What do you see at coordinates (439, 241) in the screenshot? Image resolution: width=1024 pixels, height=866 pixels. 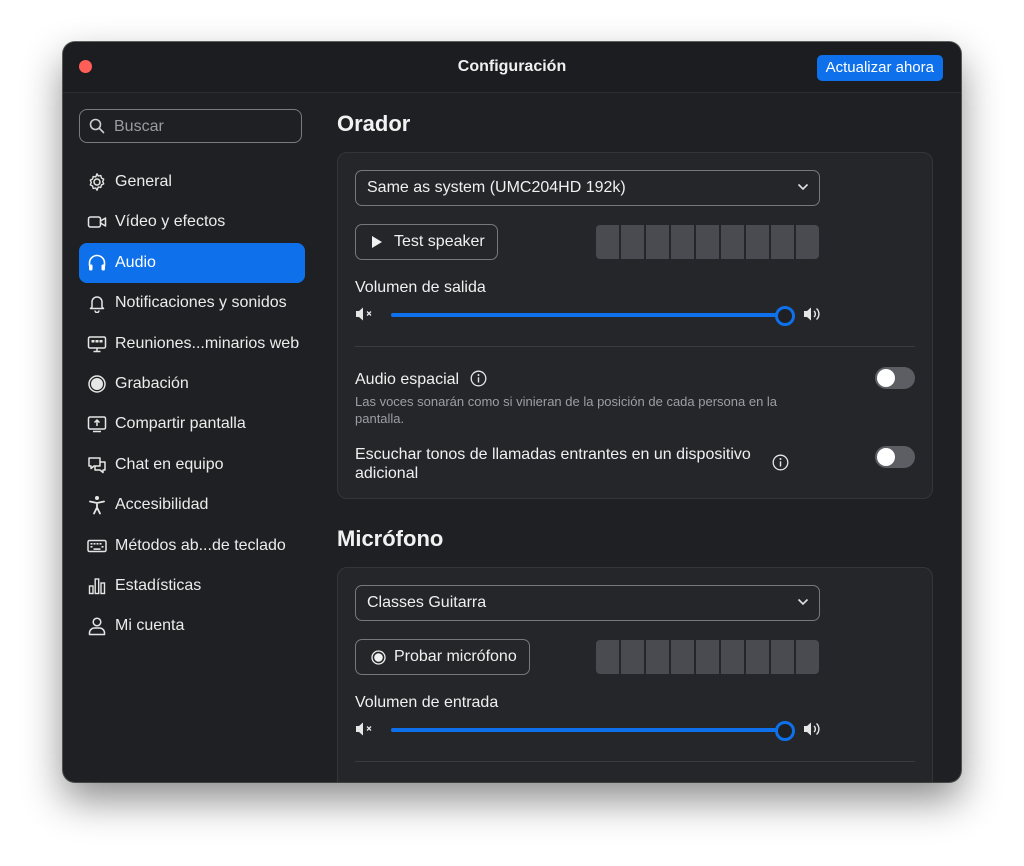 I see `test-speaker-label: Test speaker` at bounding box center [439, 241].